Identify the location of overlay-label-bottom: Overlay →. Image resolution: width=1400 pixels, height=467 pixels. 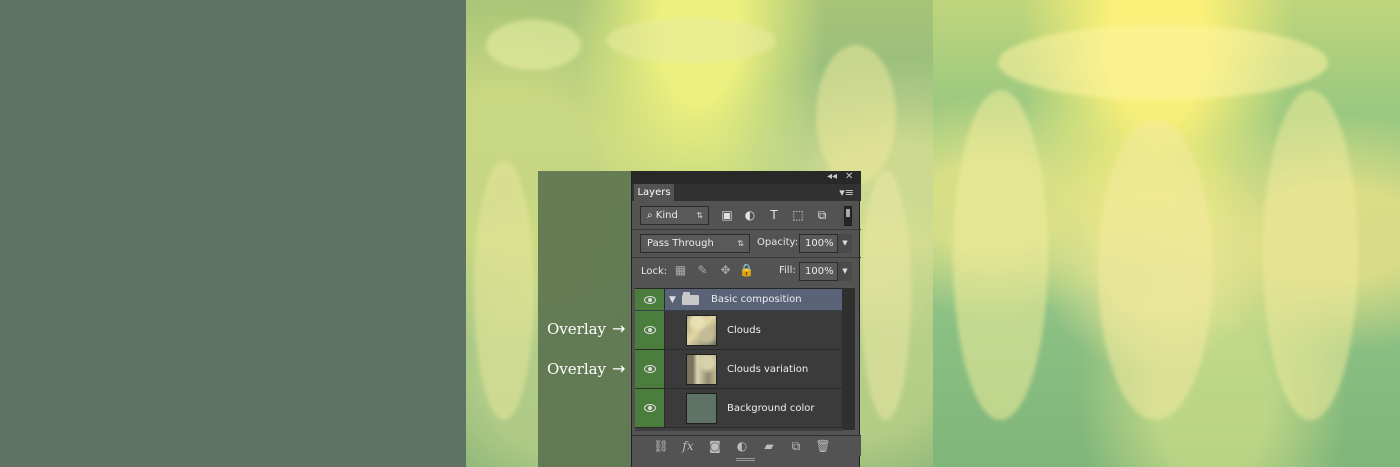
(586, 369).